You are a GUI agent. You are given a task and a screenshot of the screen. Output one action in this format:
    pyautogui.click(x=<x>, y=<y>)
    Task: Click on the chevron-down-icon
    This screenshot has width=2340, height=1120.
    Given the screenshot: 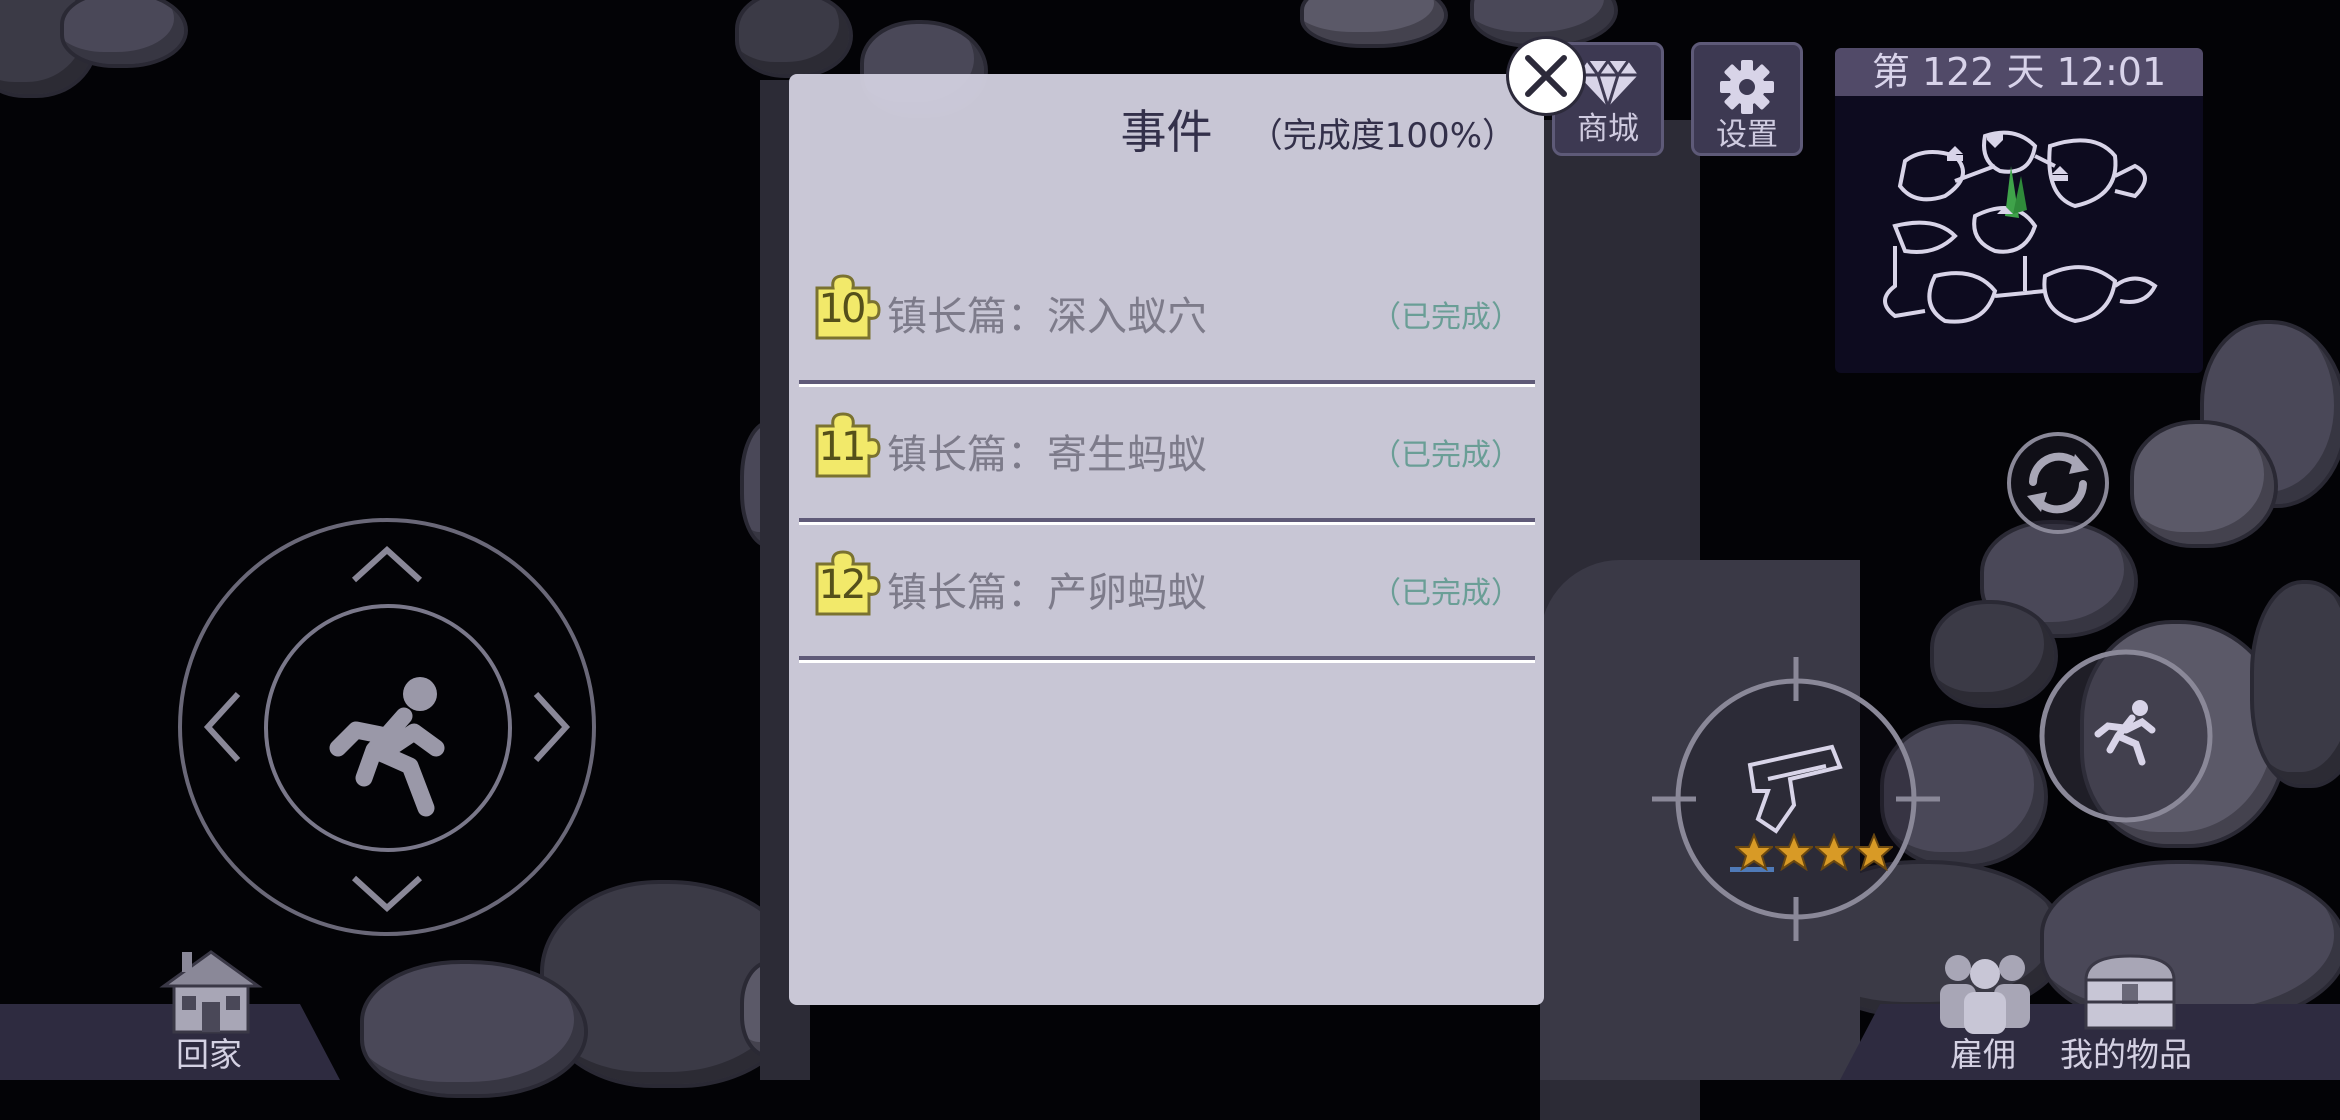 What is the action you would take?
    pyautogui.click(x=387, y=894)
    